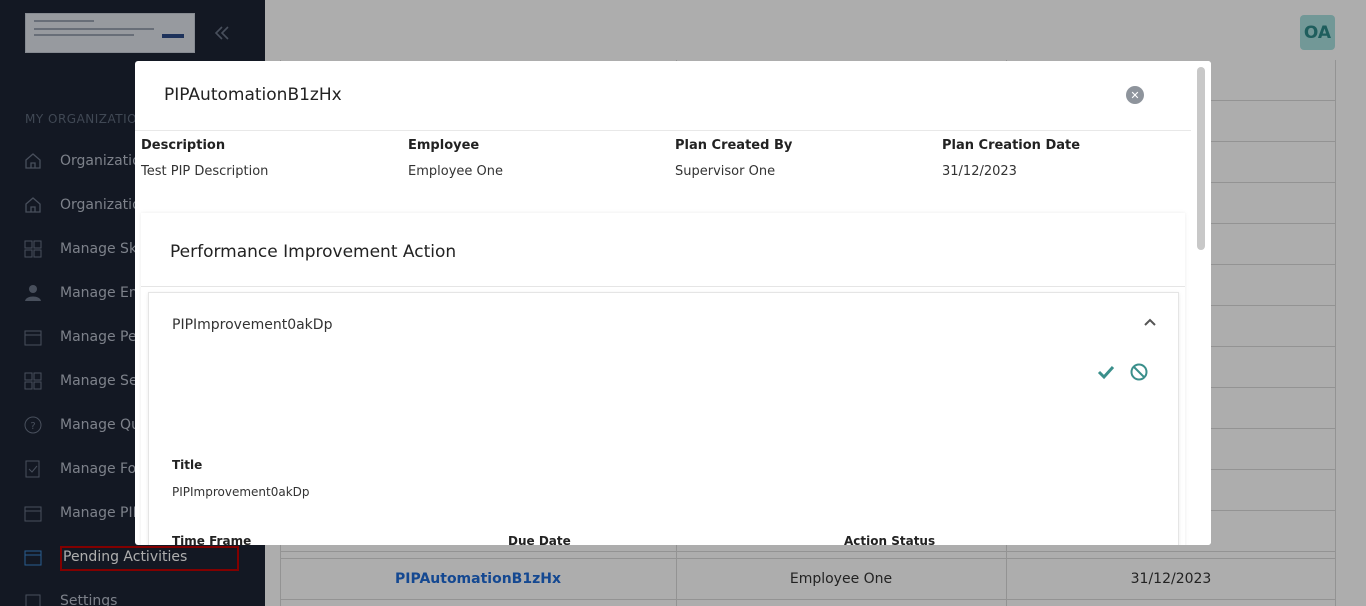 The height and width of the screenshot is (606, 1366). What do you see at coordinates (252, 325) in the screenshot?
I see `improvement-name: PIPImprovement0akDp` at bounding box center [252, 325].